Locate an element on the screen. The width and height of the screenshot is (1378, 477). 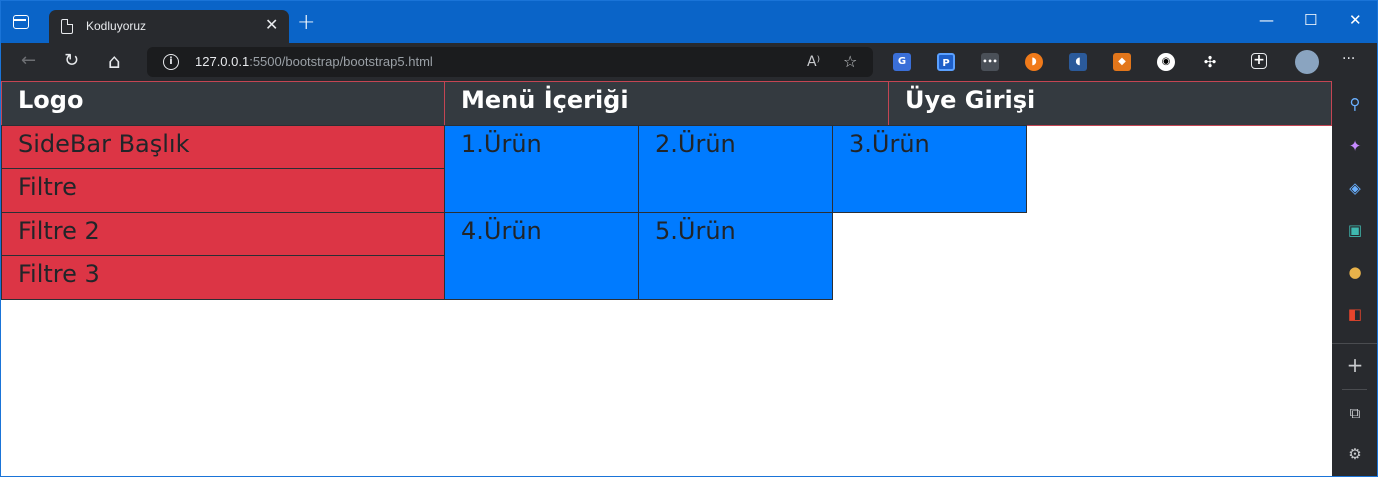
shopping-tag-icon: ◈ is located at coordinates (1355, 188).